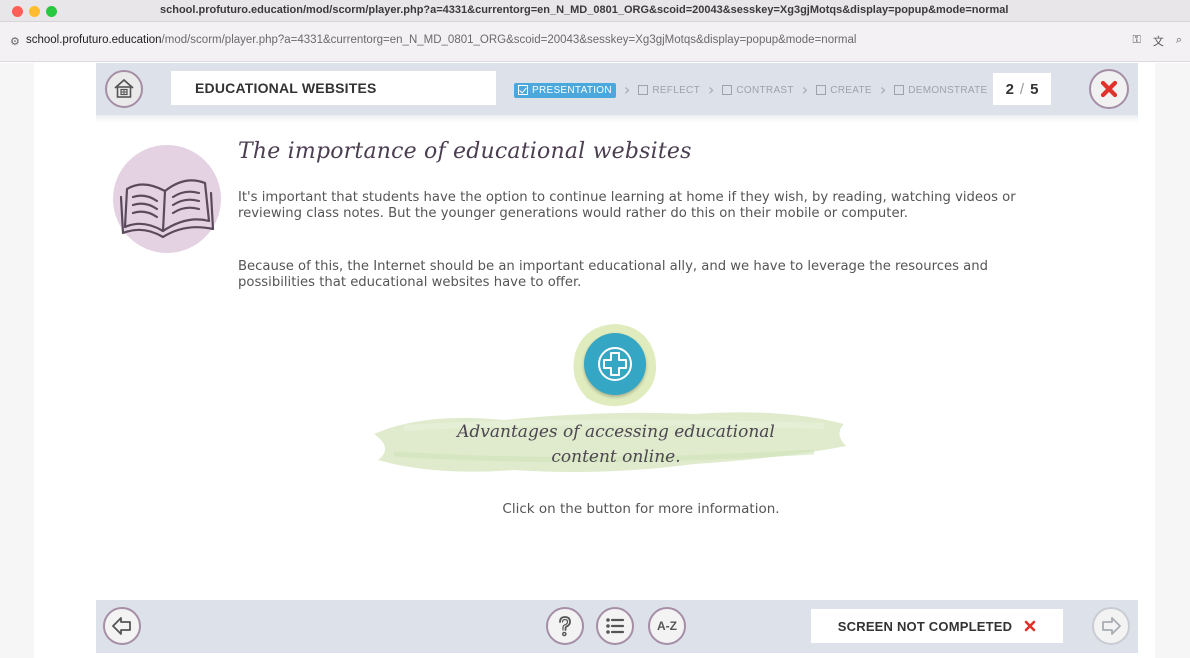 The height and width of the screenshot is (658, 1190). What do you see at coordinates (925, 626) in the screenshot?
I see `status-label: SCREEN NOT COMPLETED` at bounding box center [925, 626].